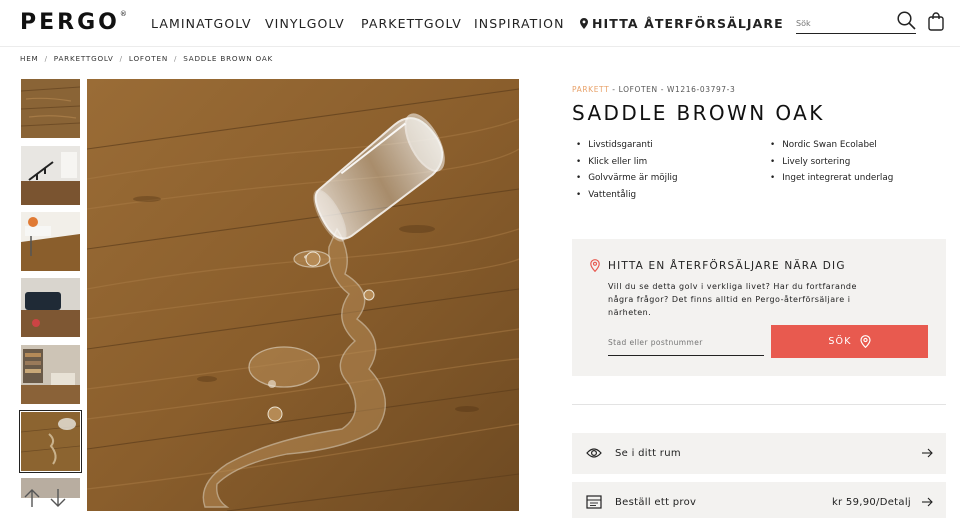 Image resolution: width=960 pixels, height=518 pixels. I want to click on thumbnail-sofa-room, so click(50, 307).